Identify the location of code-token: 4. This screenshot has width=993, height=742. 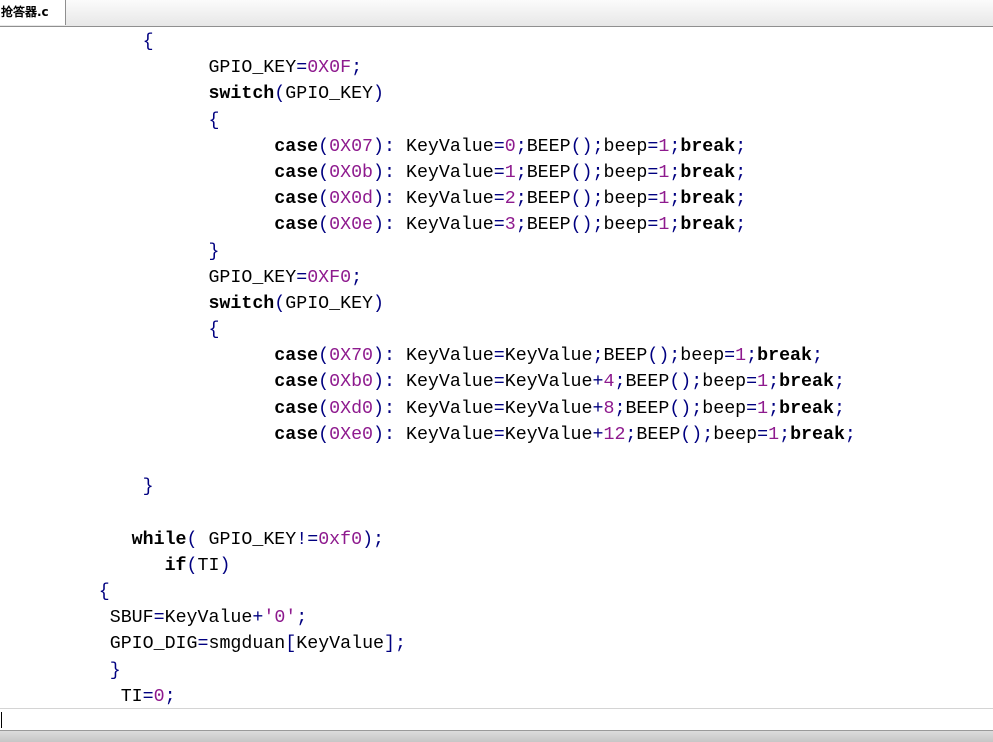
(609, 382).